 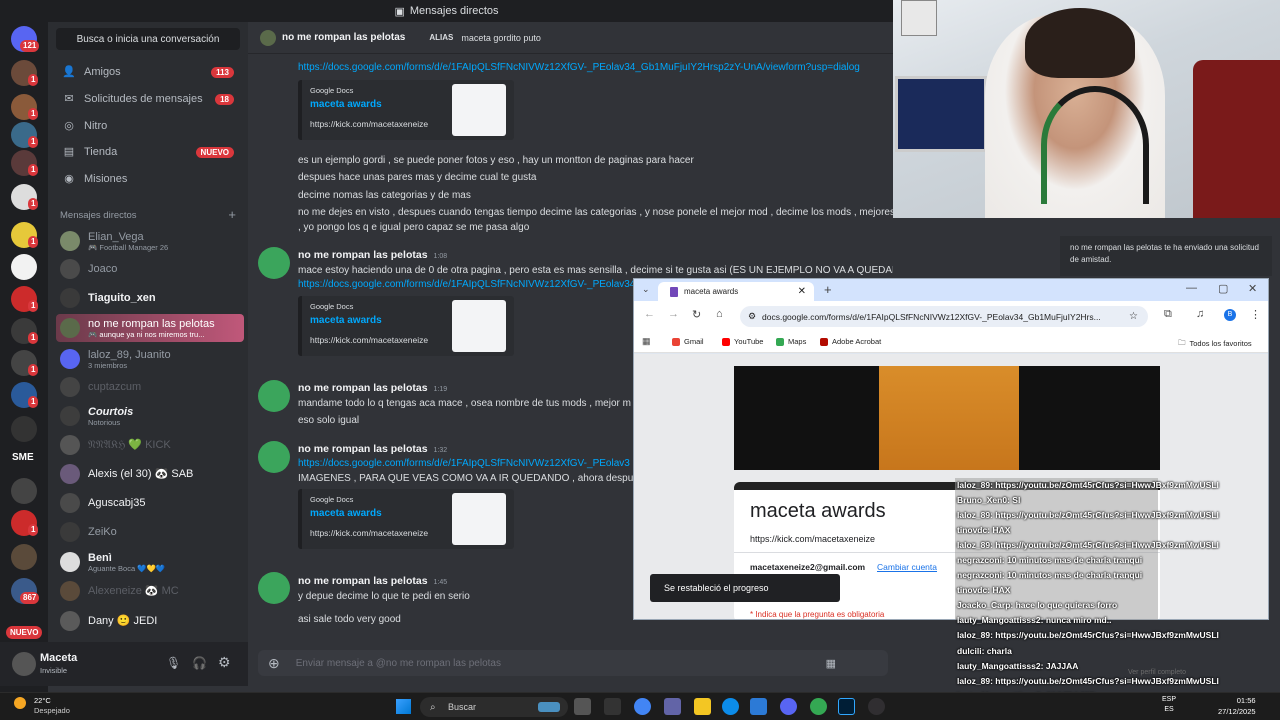 What do you see at coordinates (846, 706) in the screenshot?
I see `photoshop-icon` at bounding box center [846, 706].